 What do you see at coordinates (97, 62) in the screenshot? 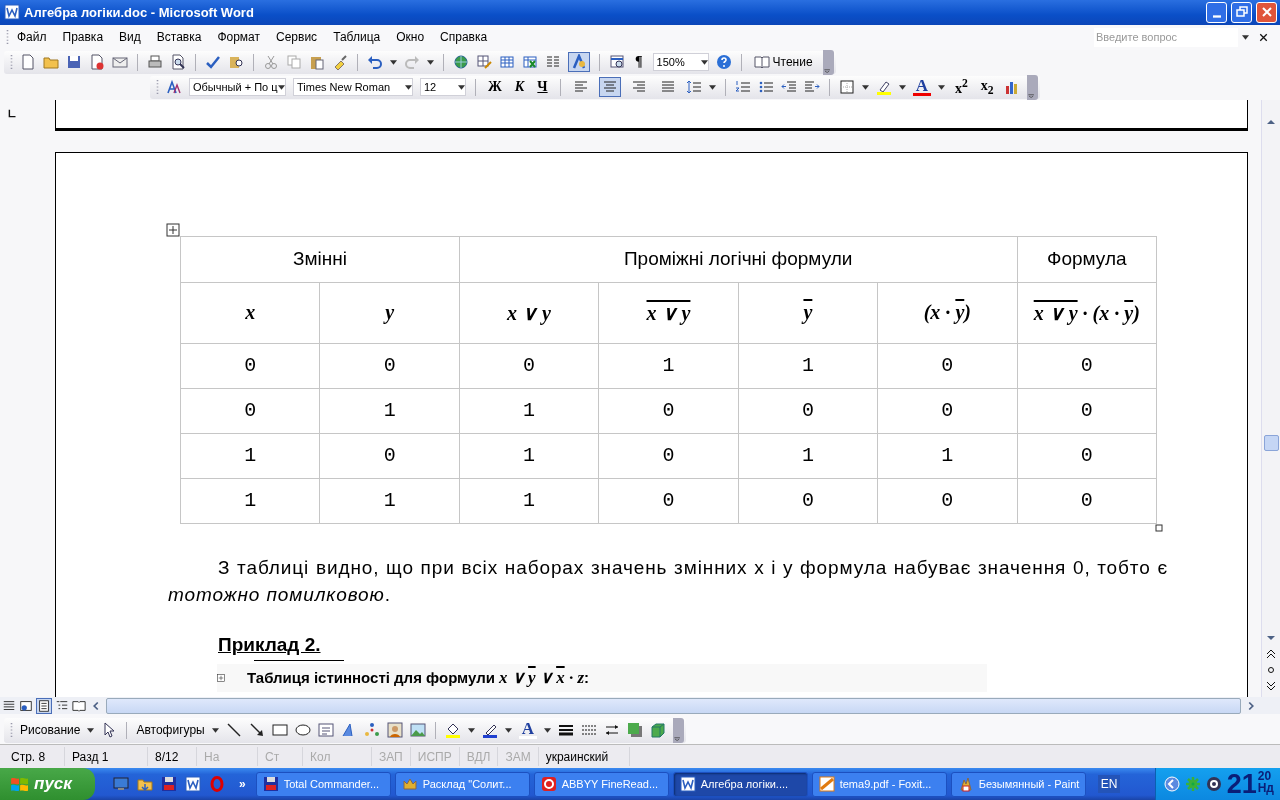
I see `permission-icon` at bounding box center [97, 62].